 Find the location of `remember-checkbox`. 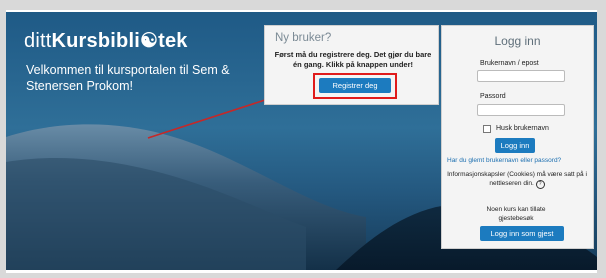

remember-checkbox is located at coordinates (487, 129).